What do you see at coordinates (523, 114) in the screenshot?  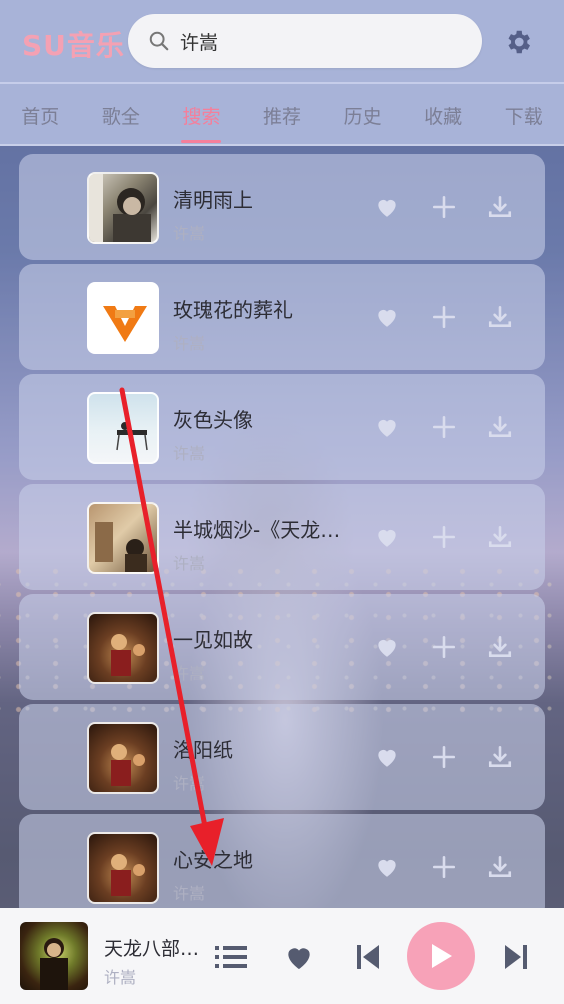 I see `tab-downloads: 下载` at bounding box center [523, 114].